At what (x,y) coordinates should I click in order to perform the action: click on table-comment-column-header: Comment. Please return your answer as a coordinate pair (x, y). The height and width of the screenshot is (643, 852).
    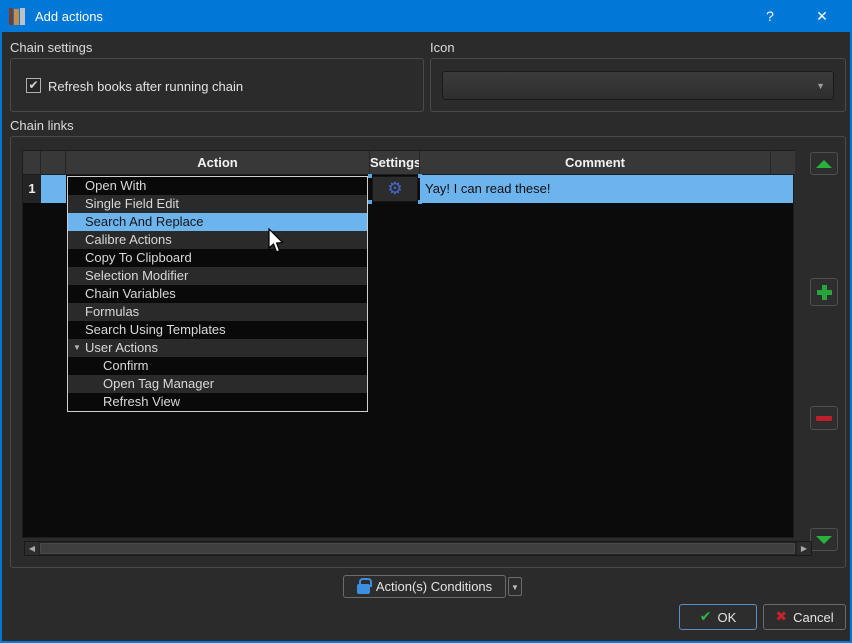
    Looking at the image, I should click on (595, 163).